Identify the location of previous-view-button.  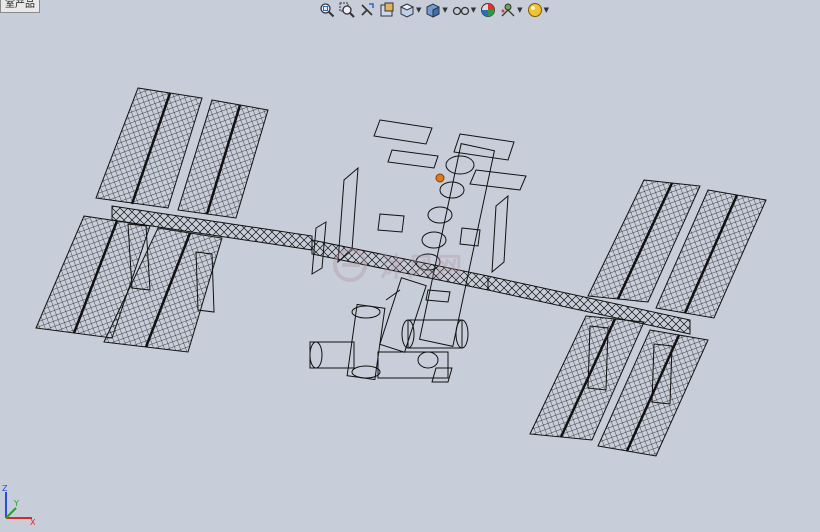
(367, 10).